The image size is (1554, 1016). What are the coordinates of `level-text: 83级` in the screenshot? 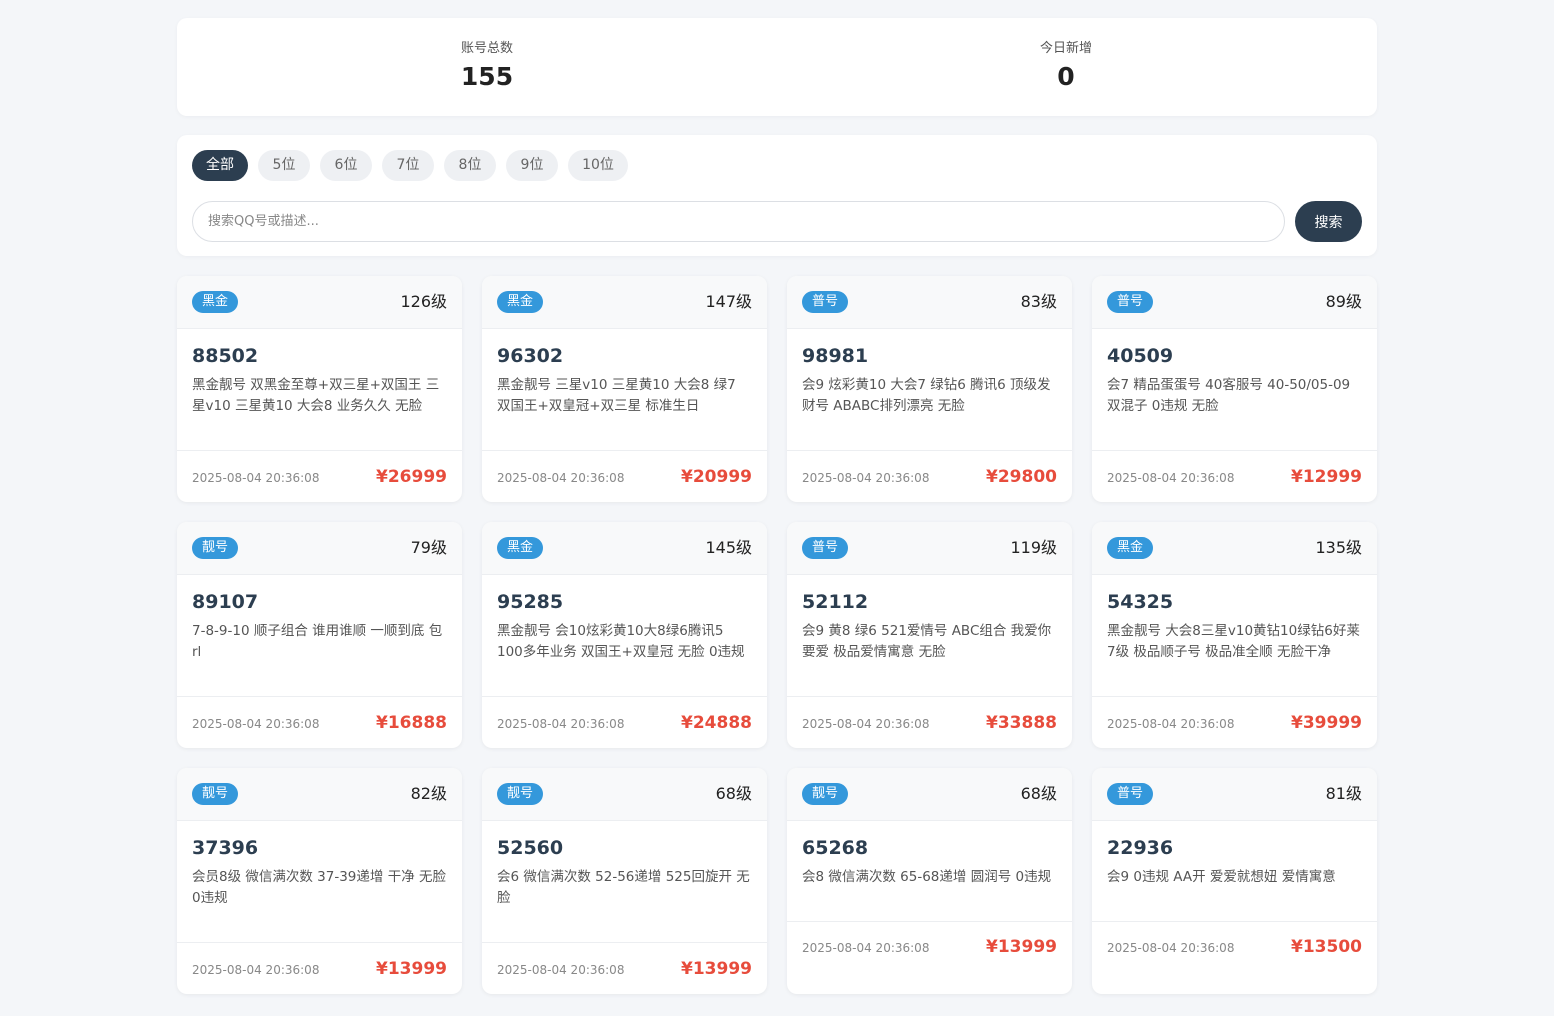 It's located at (1038, 301).